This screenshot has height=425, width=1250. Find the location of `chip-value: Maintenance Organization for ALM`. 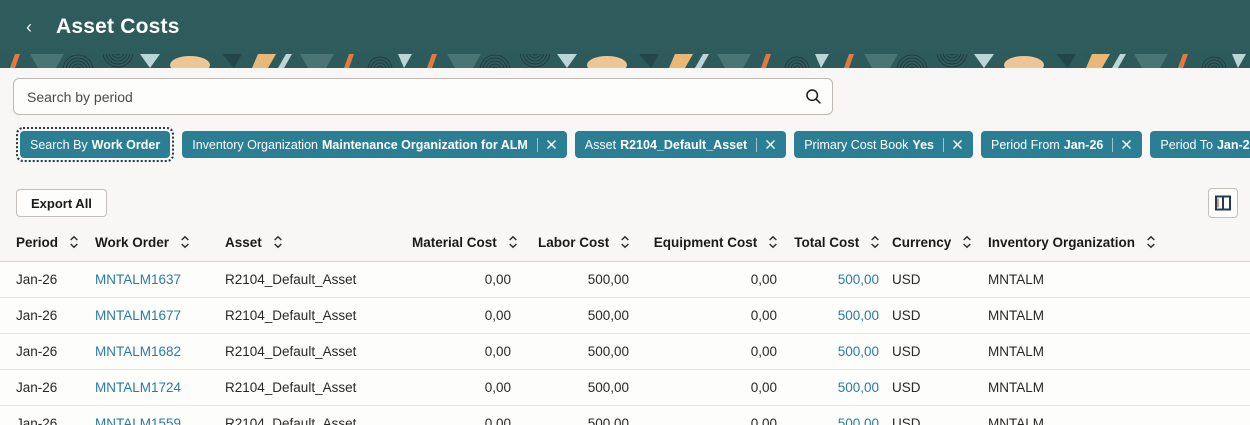

chip-value: Maintenance Organization for ALM is located at coordinates (424, 144).